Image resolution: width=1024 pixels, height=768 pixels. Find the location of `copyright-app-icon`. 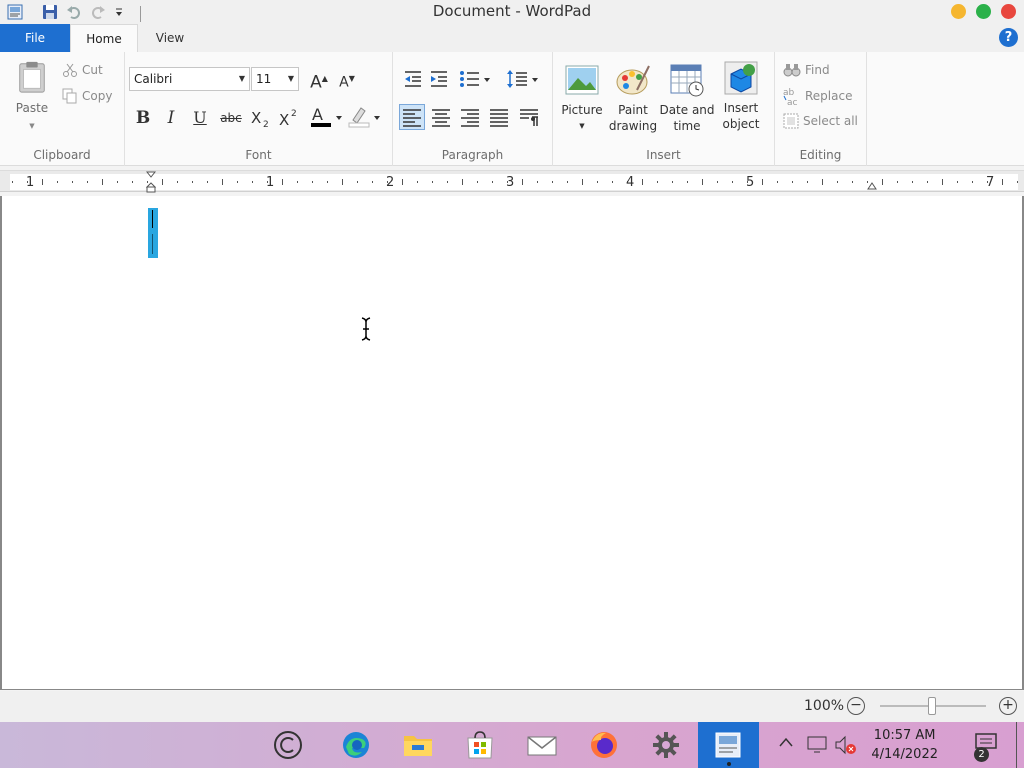

copyright-app-icon is located at coordinates (288, 745).